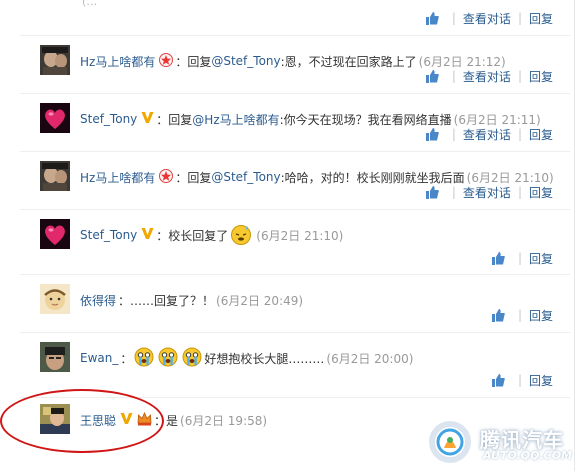 The image size is (581, 474). What do you see at coordinates (241, 235) in the screenshot?
I see `sweat-emoji-icon` at bounding box center [241, 235].